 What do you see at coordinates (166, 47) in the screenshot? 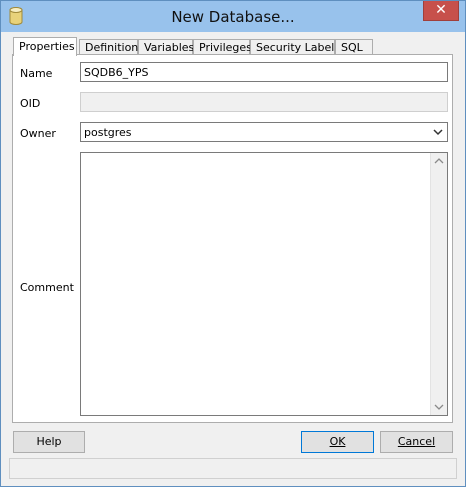
I see `tab-variables: Variables` at bounding box center [166, 47].